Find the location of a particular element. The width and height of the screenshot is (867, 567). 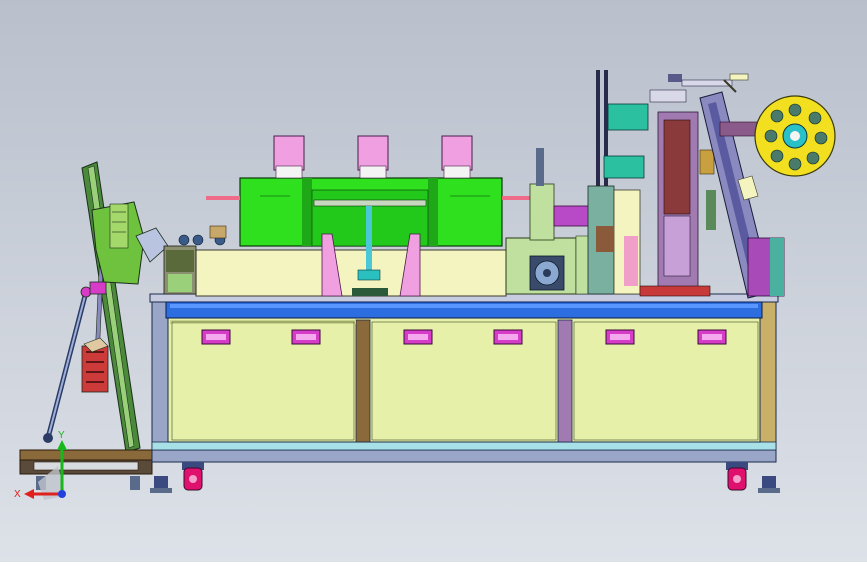

z-axis-dot is located at coordinates (62, 494).